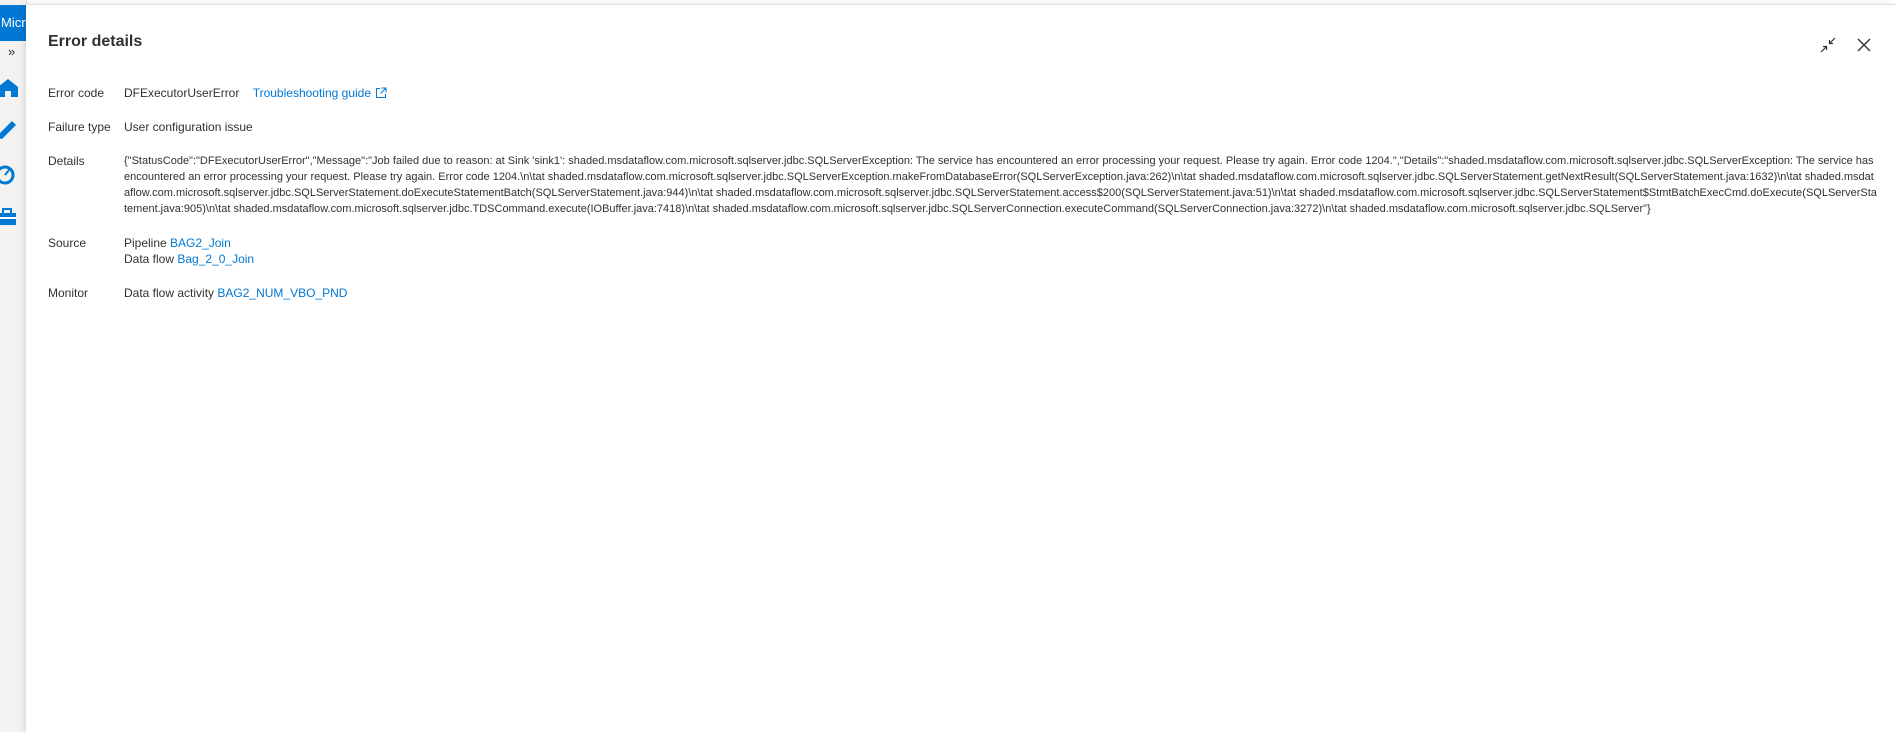 This screenshot has height=733, width=1896. I want to click on error-code-value: DFExecutorUserError, so click(182, 93).